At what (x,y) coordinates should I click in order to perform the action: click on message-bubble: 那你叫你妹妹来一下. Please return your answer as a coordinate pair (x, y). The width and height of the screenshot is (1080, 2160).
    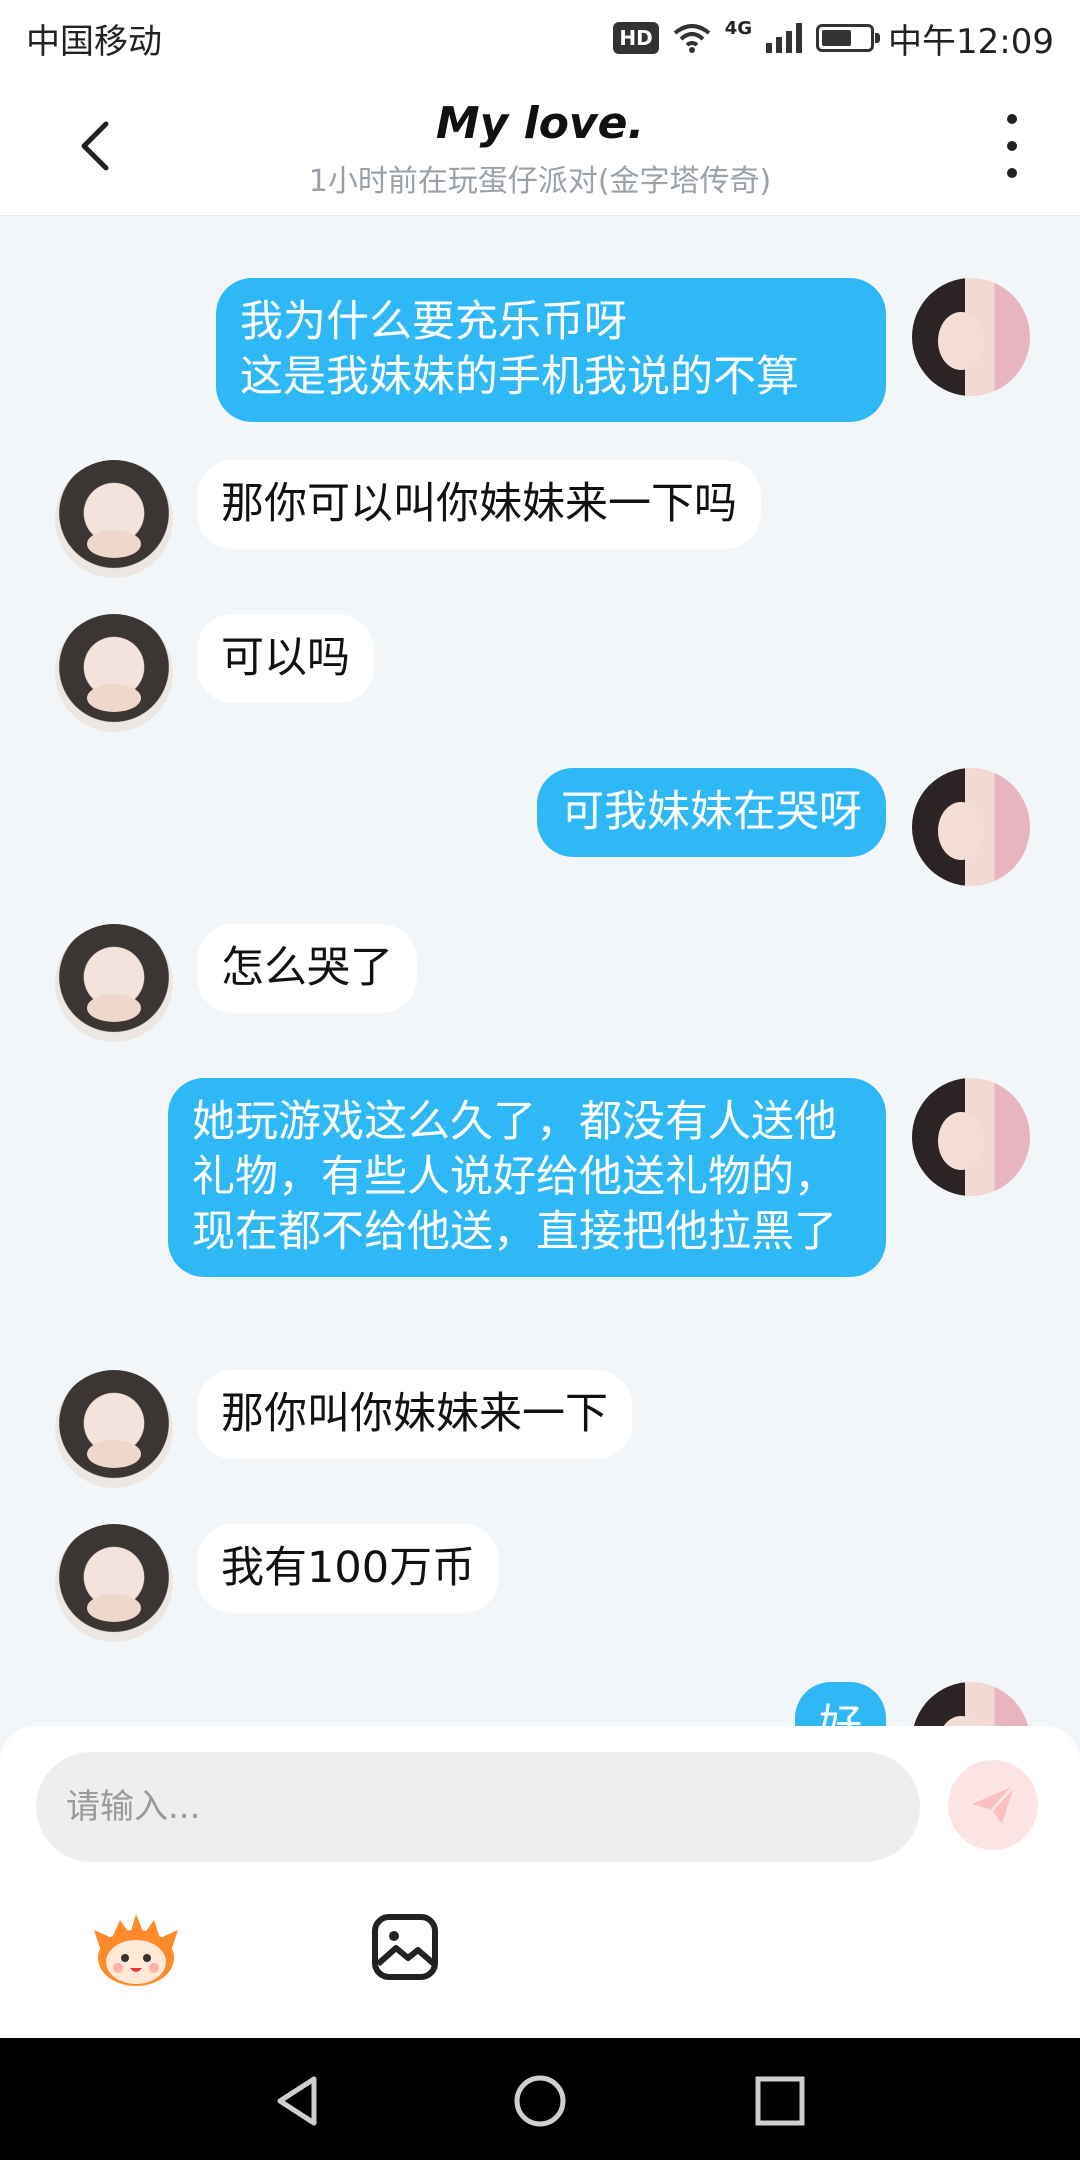
    Looking at the image, I should click on (414, 1414).